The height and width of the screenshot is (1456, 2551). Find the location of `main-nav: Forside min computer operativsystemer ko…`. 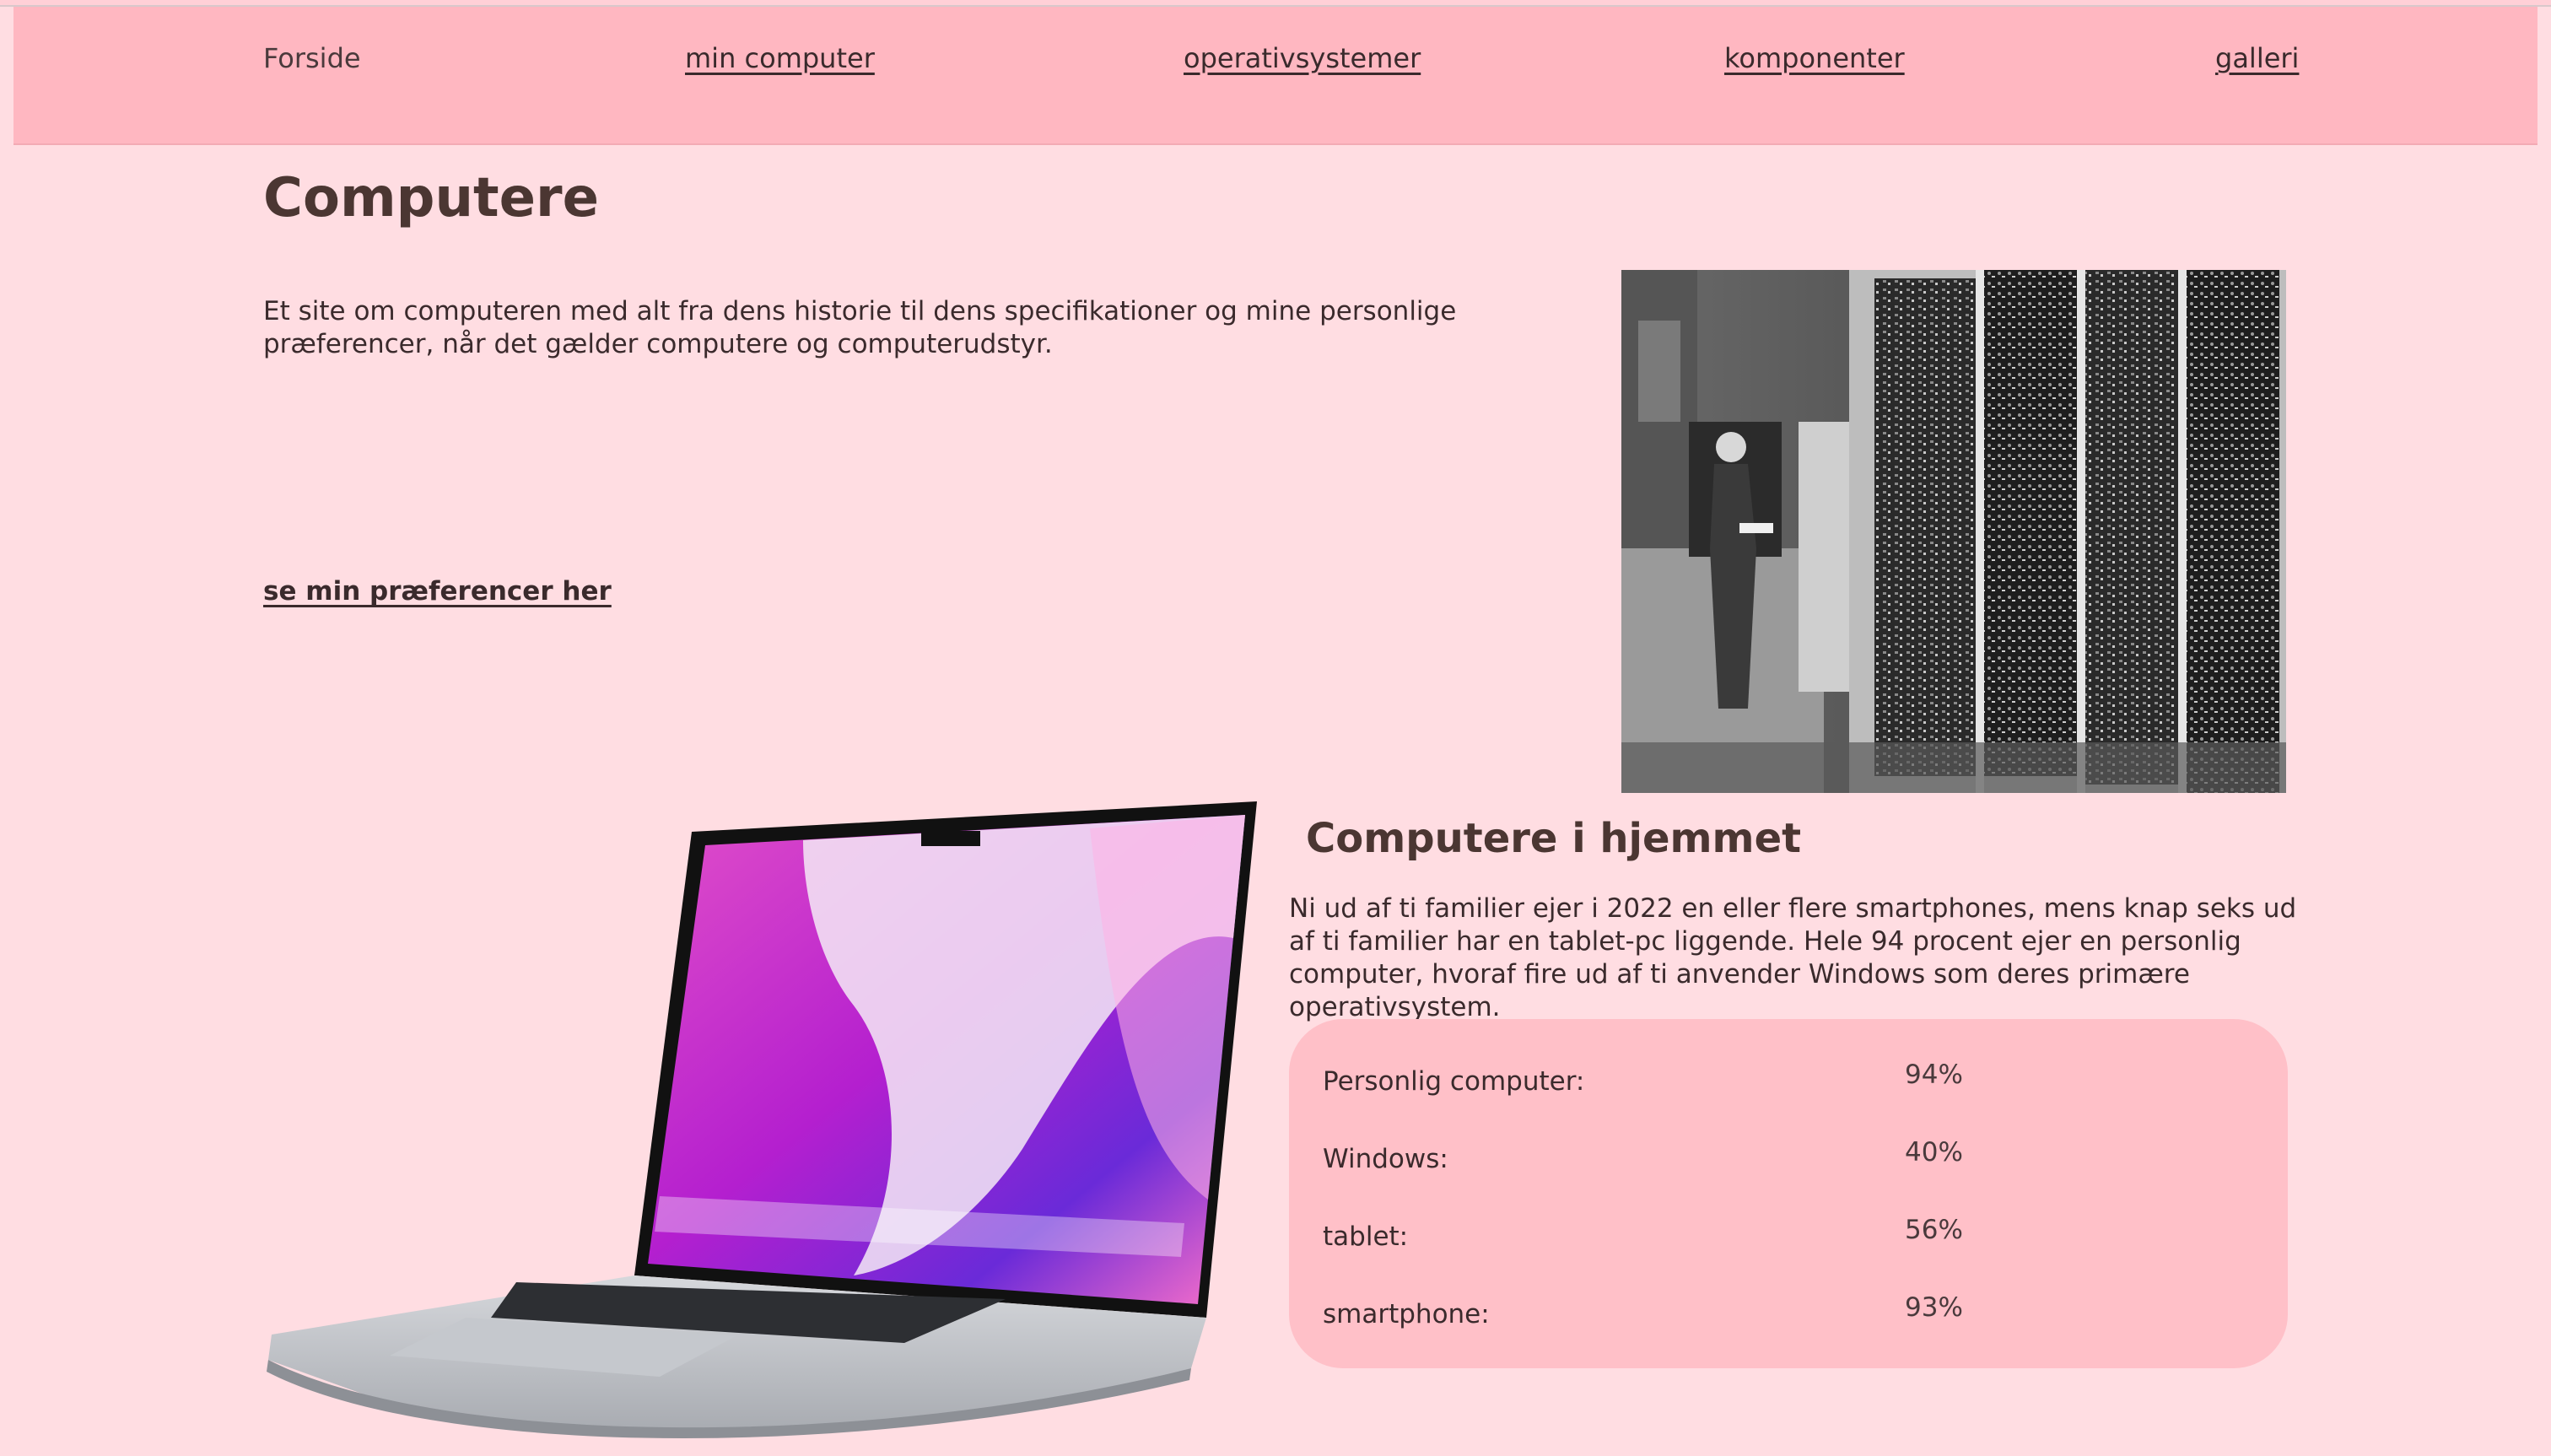

main-nav: Forside min computer operativsystemer ko… is located at coordinates (1275, 76).